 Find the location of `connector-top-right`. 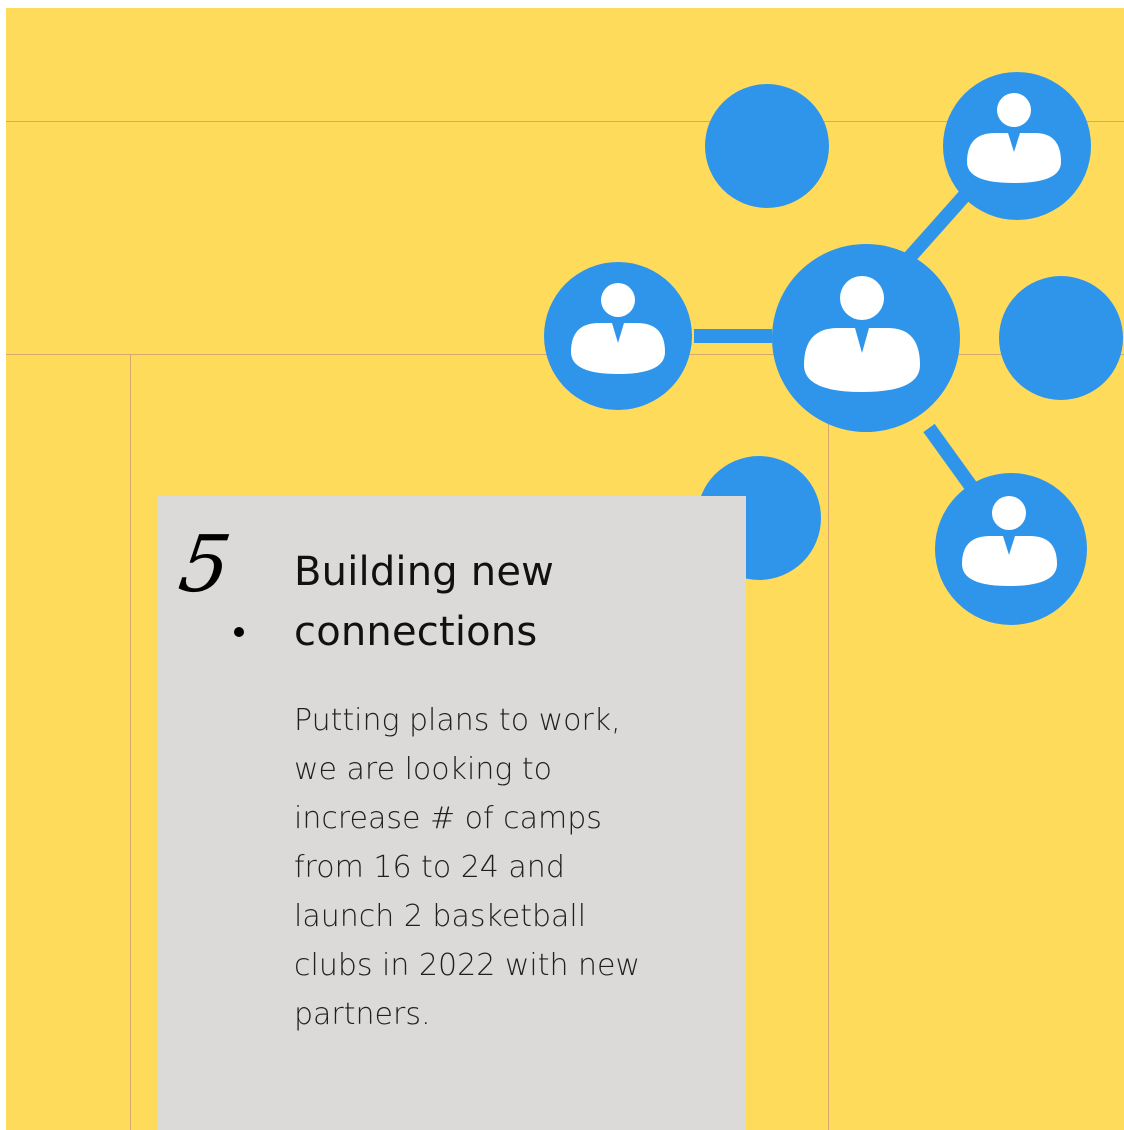

connector-top-right is located at coordinates (937, 226).